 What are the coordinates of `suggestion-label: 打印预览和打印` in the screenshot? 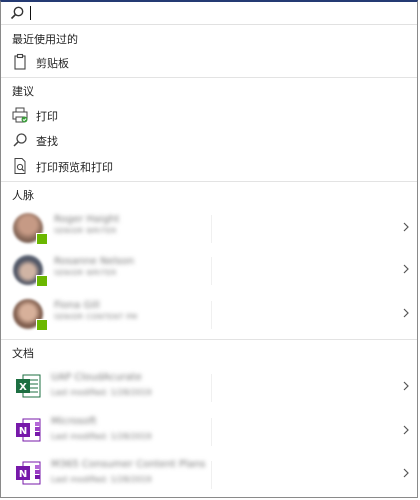 It's located at (74, 167).